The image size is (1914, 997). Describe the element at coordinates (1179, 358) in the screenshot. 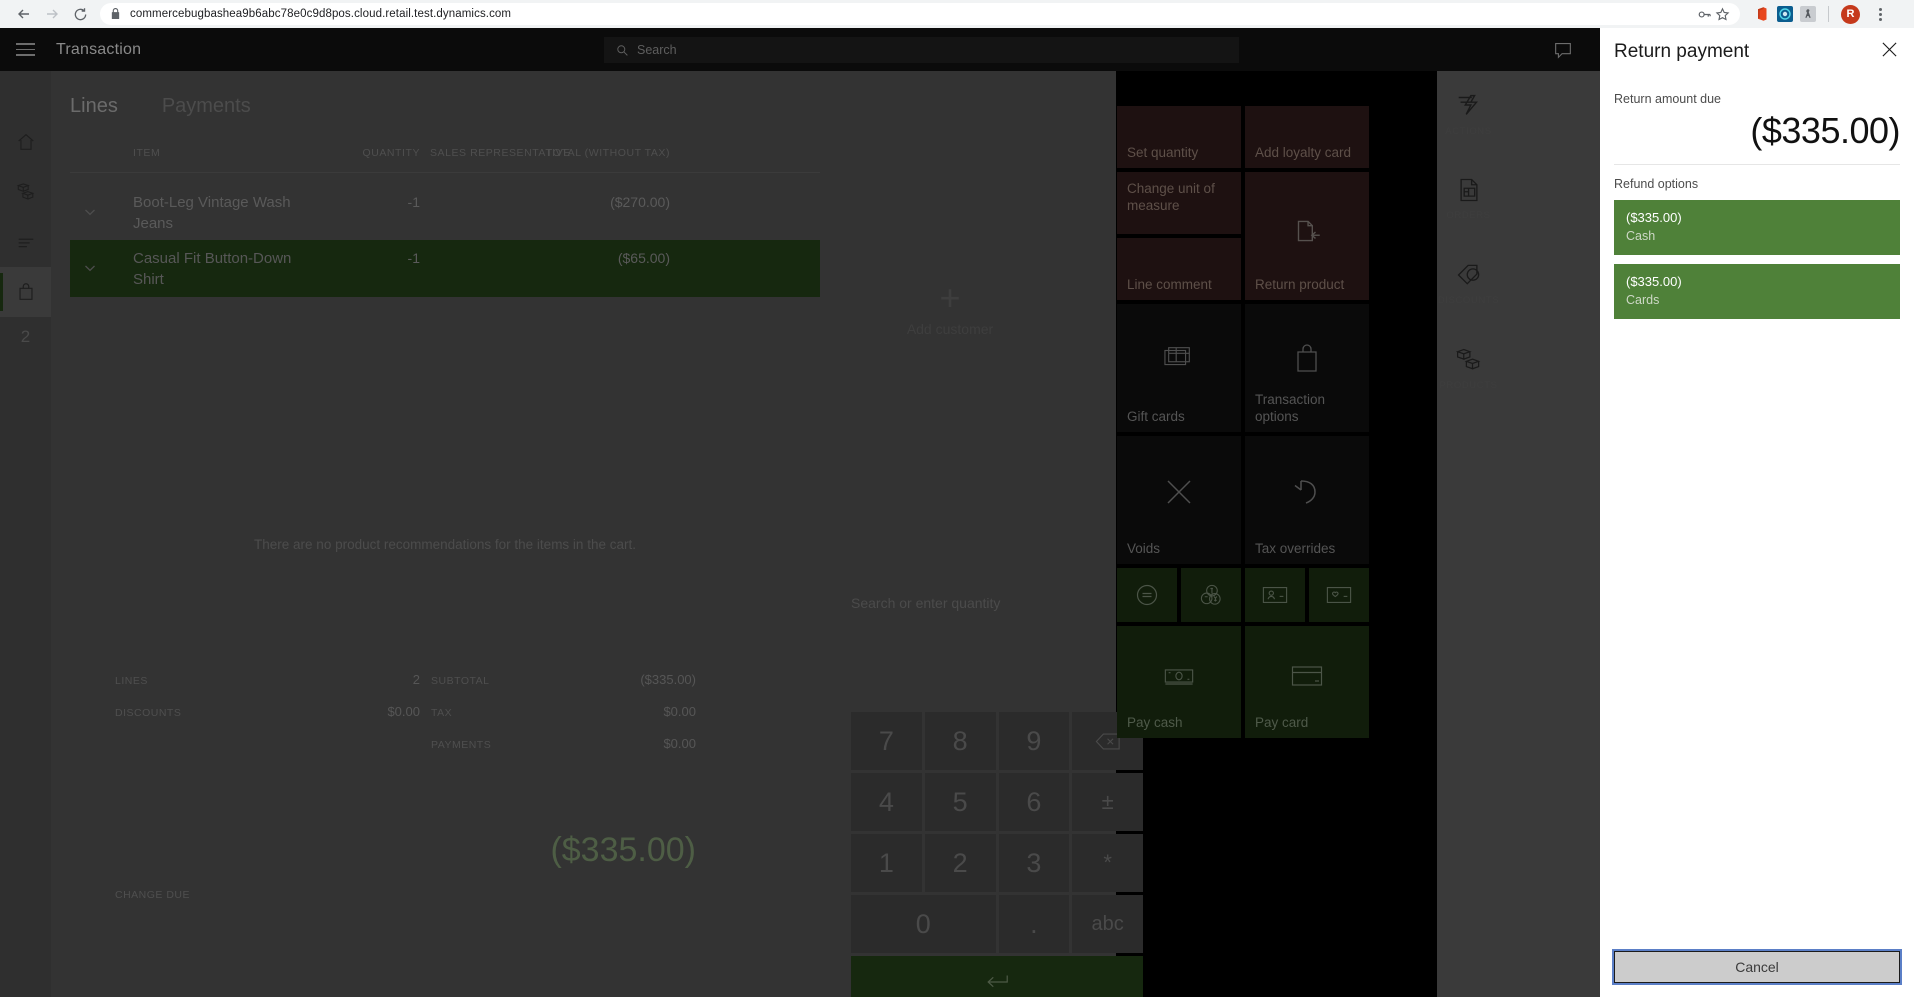

I see `gift-card-icon` at that location.